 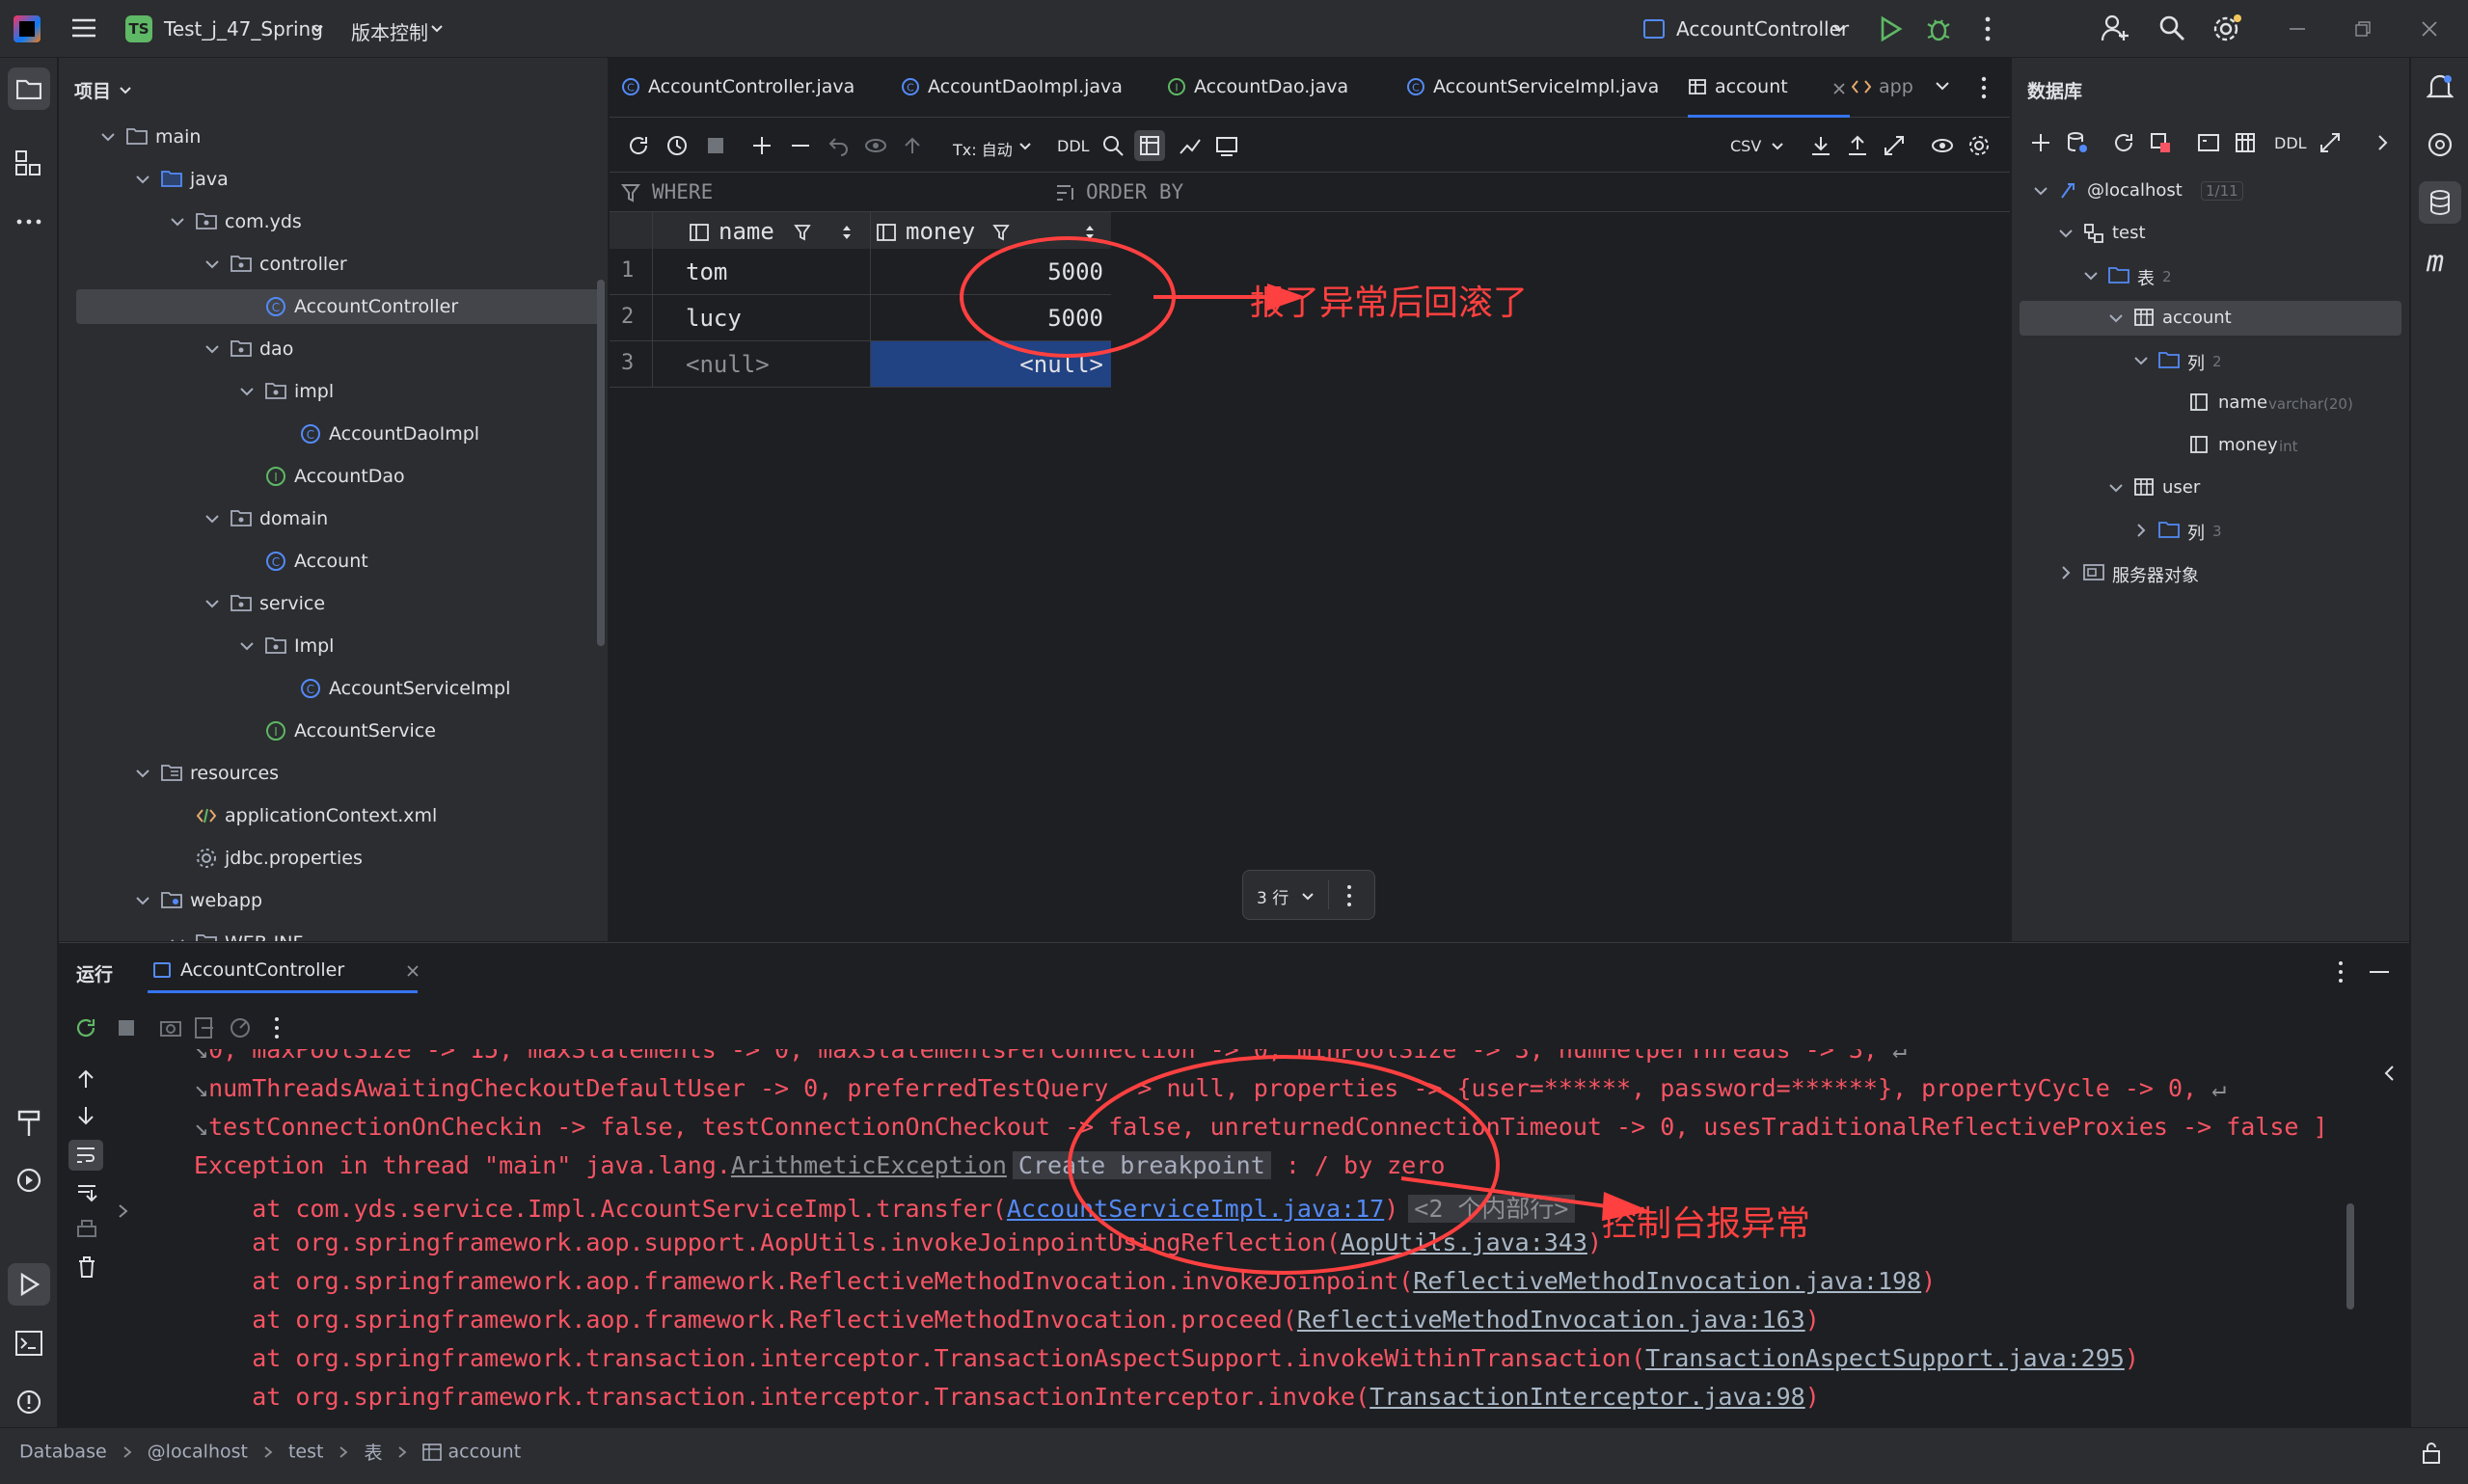 I want to click on add-user-icon, so click(x=2116, y=27).